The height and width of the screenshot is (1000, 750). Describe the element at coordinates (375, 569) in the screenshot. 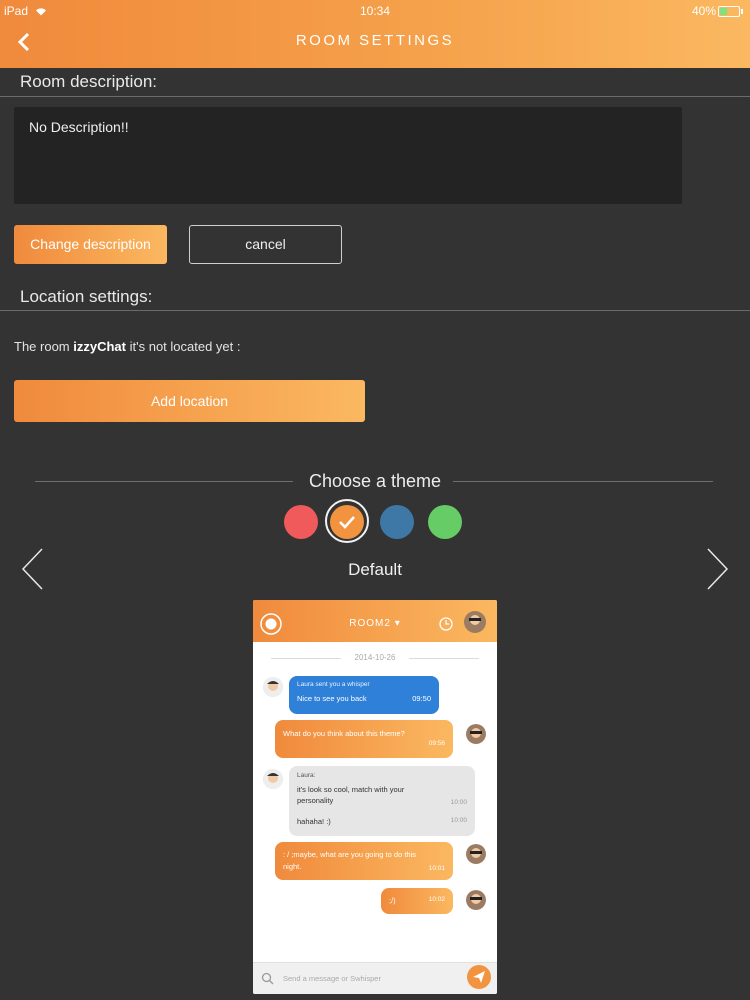

I see `selected-theme-name: Default` at that location.